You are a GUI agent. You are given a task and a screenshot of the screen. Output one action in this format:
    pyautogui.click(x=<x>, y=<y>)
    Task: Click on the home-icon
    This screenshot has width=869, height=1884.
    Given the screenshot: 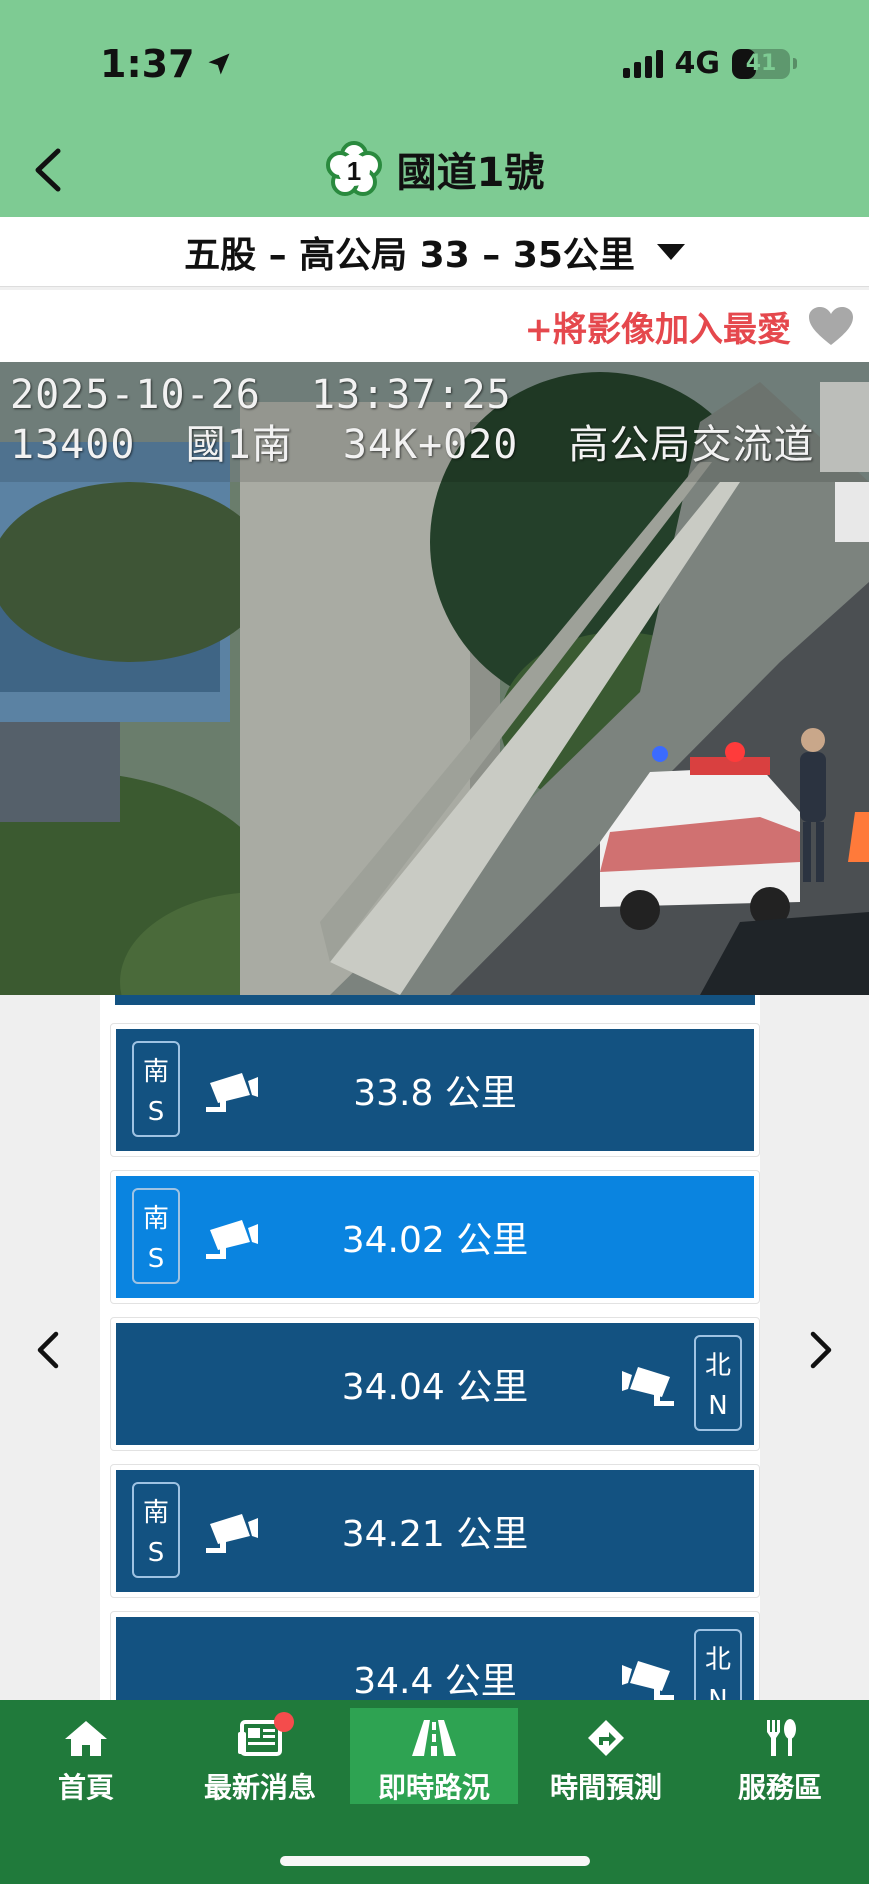 What is the action you would take?
    pyautogui.click(x=86, y=1738)
    